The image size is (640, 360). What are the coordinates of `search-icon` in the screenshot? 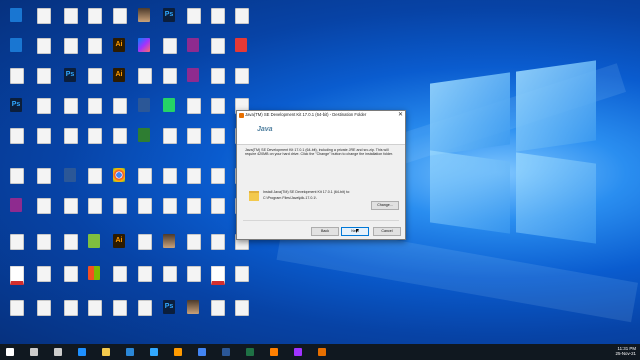 It's located at (34, 352).